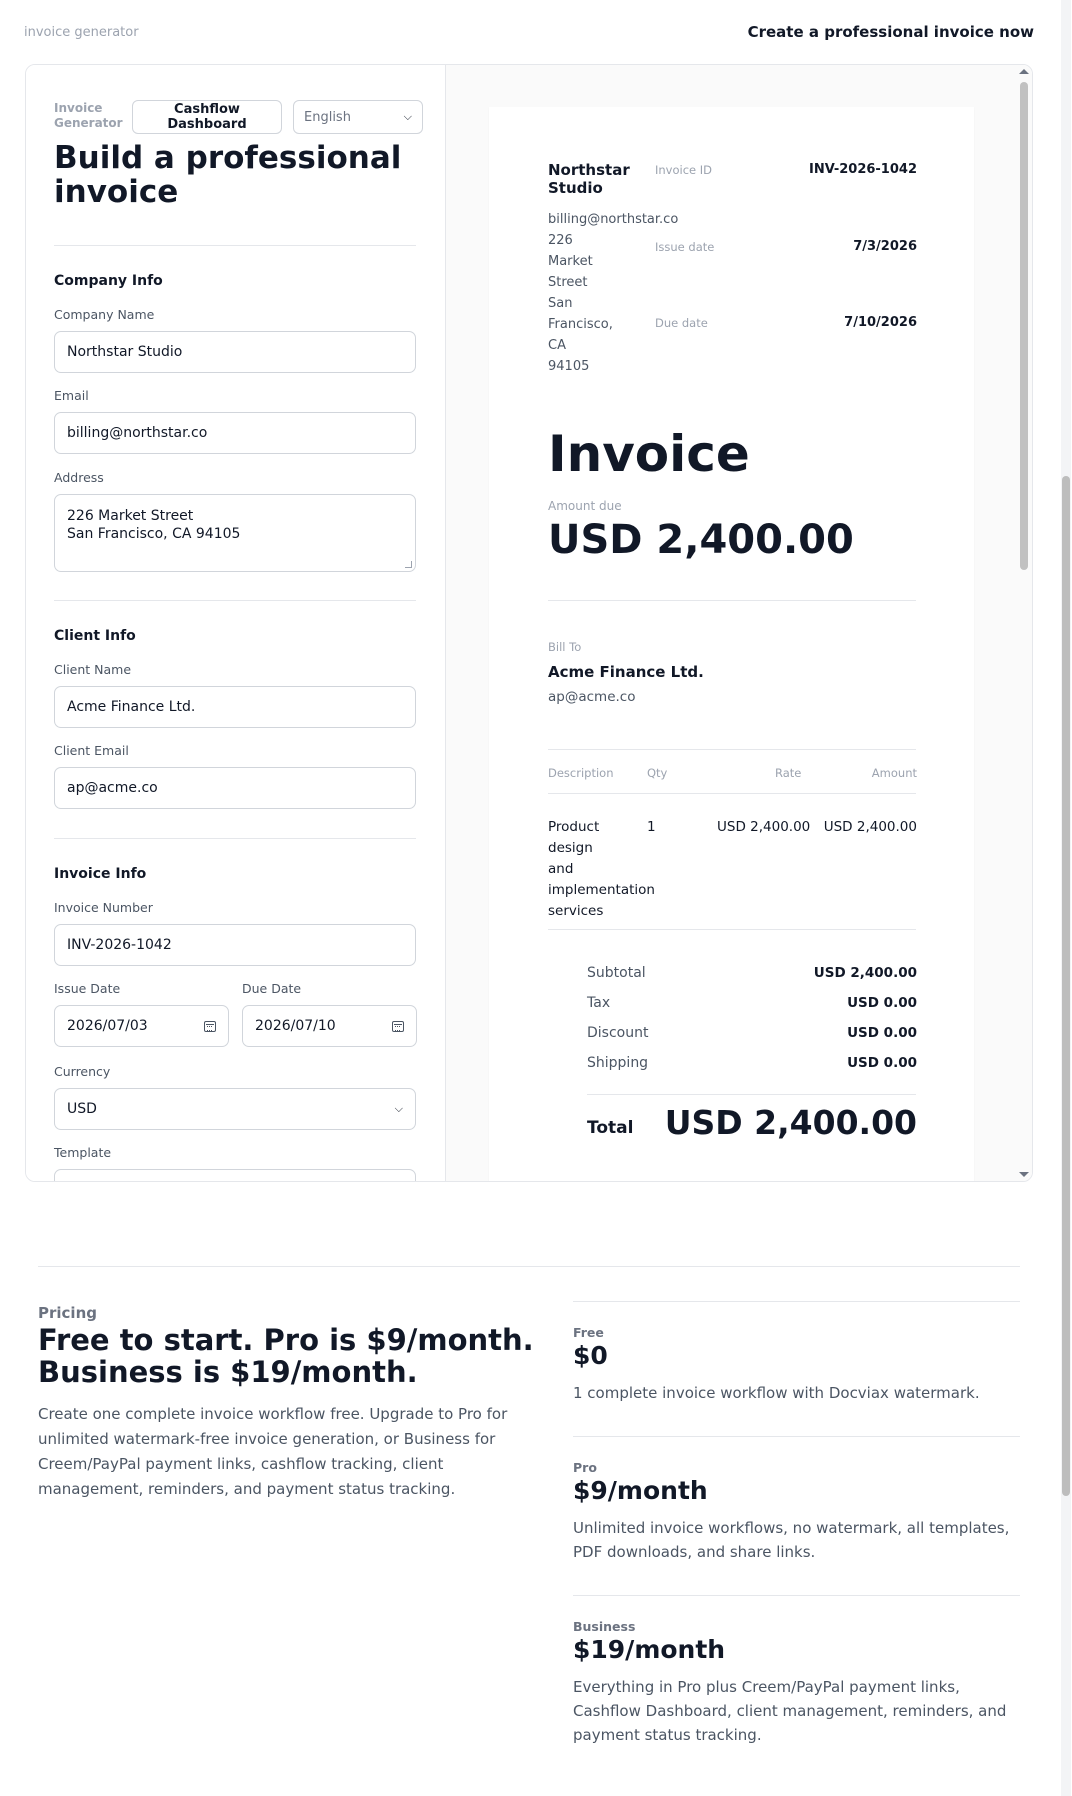 Image resolution: width=1072 pixels, height=1796 pixels. What do you see at coordinates (131, 707) in the screenshot?
I see `client-name-value: Acme Finance Ltd.` at bounding box center [131, 707].